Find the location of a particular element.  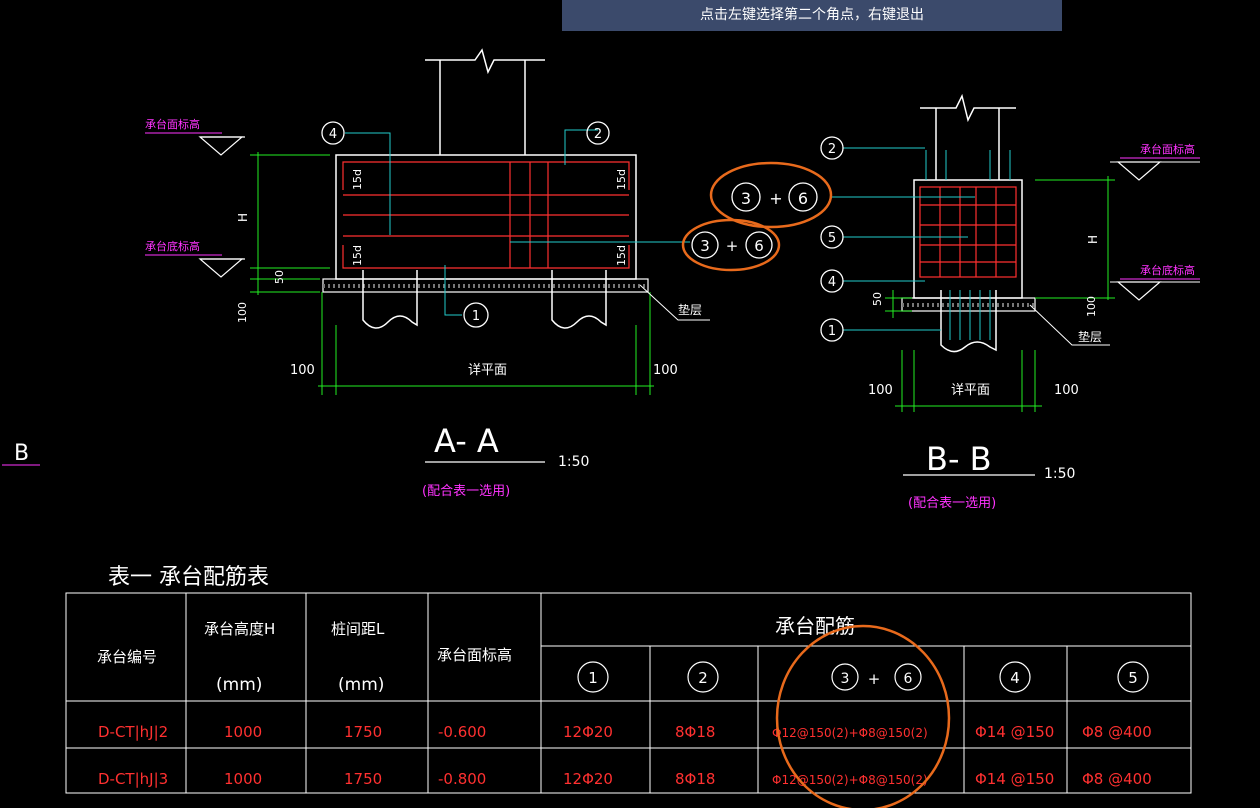

aa-bottom-elevation-label: 承台底标高 is located at coordinates (172, 246).